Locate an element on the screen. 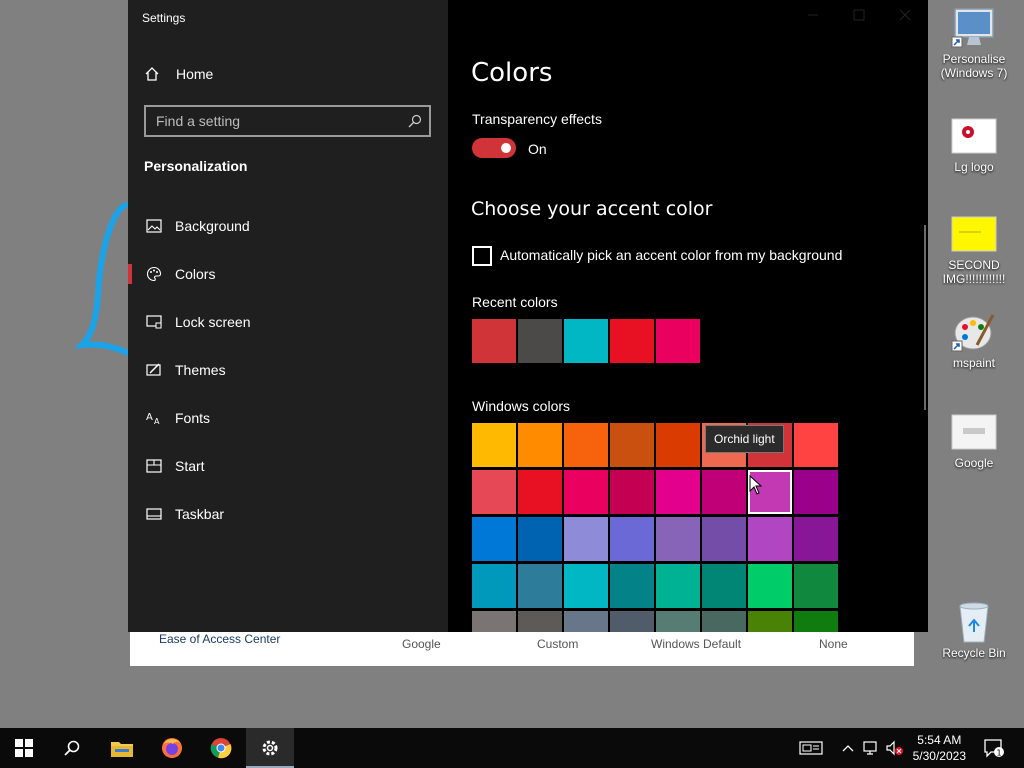 This screenshot has width=1024, height=768. gear-icon is located at coordinates (270, 748).